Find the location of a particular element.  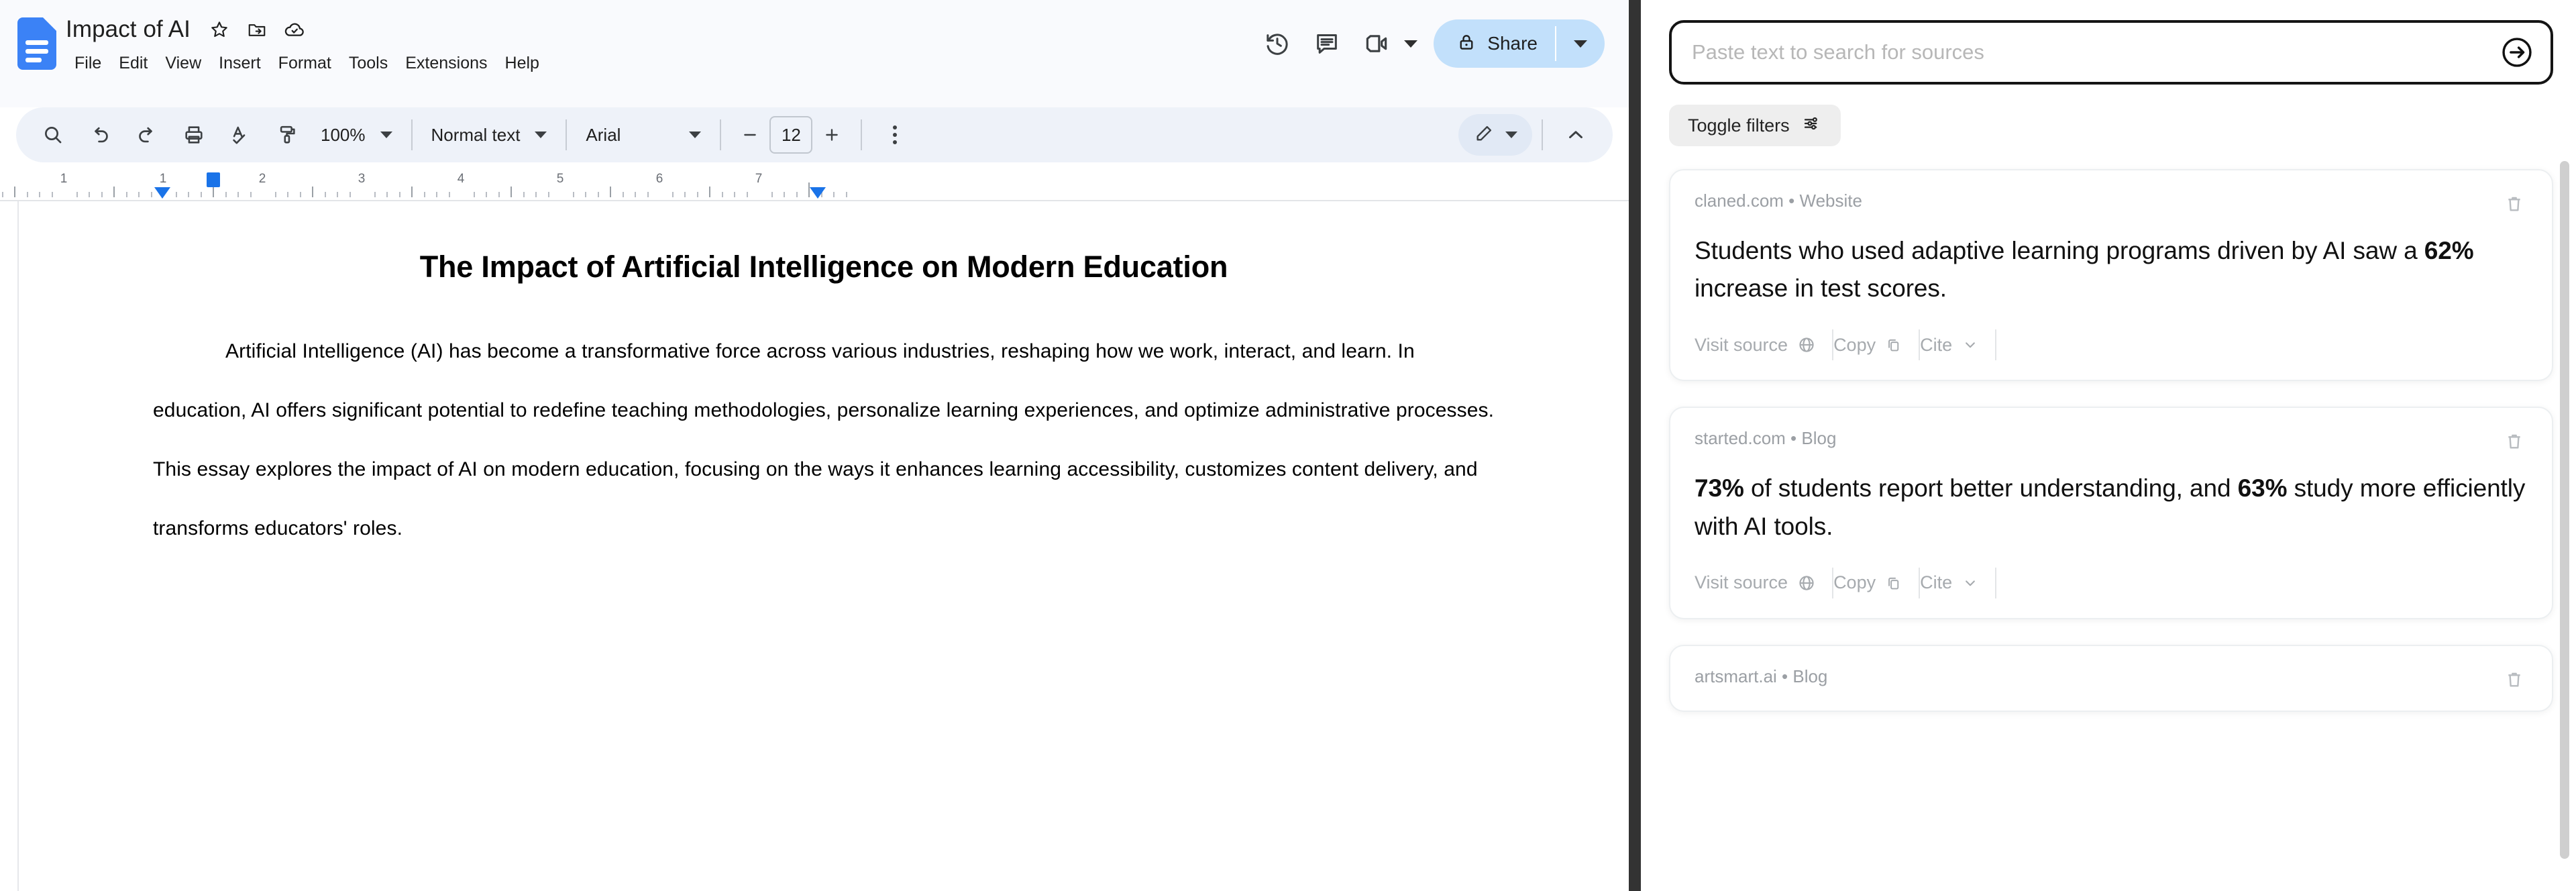

source-search-box is located at coordinates (2111, 53).